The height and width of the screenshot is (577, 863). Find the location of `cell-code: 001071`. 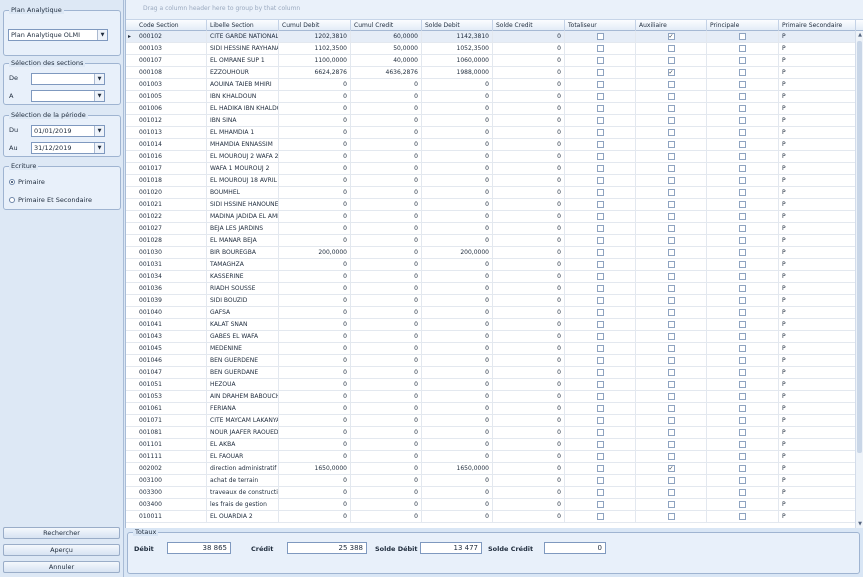

cell-code: 001071 is located at coordinates (171, 421).